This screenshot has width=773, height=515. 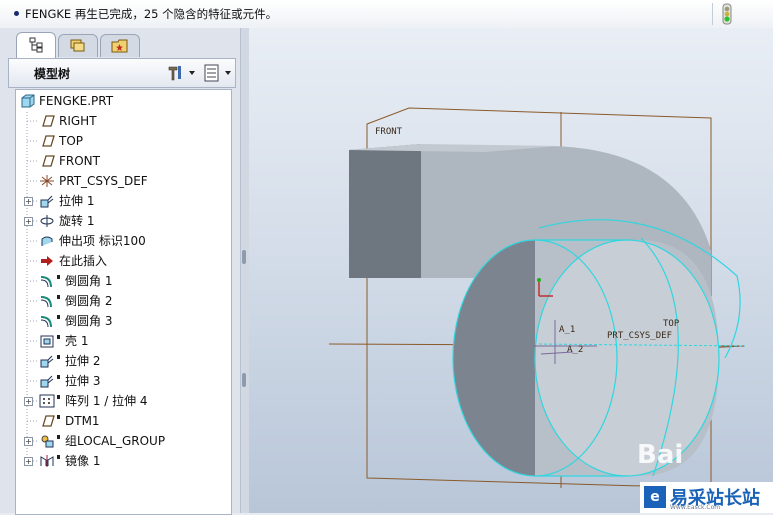 I want to click on tree-settings-icon, so click(x=182, y=73).